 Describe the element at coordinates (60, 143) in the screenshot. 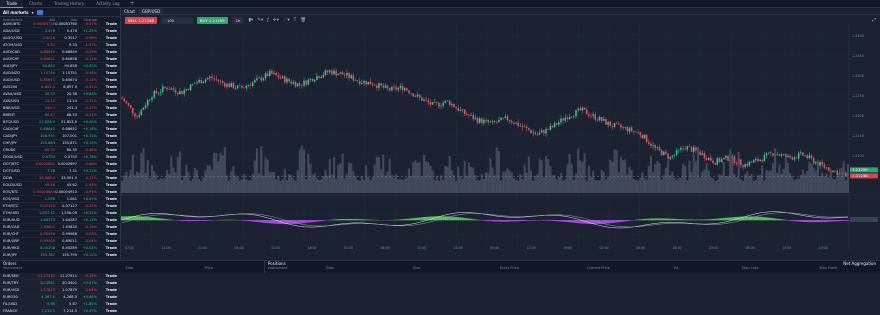

I see `watchlist-row: CHF/JPY155.863155.871+0.15%Trade` at that location.